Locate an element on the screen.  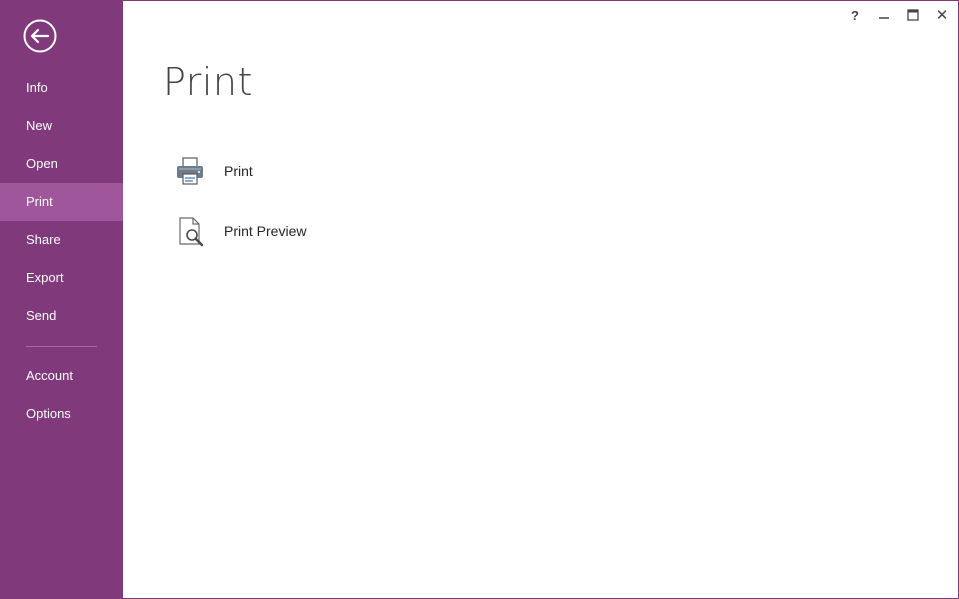
print-command: Print is located at coordinates (270, 171).